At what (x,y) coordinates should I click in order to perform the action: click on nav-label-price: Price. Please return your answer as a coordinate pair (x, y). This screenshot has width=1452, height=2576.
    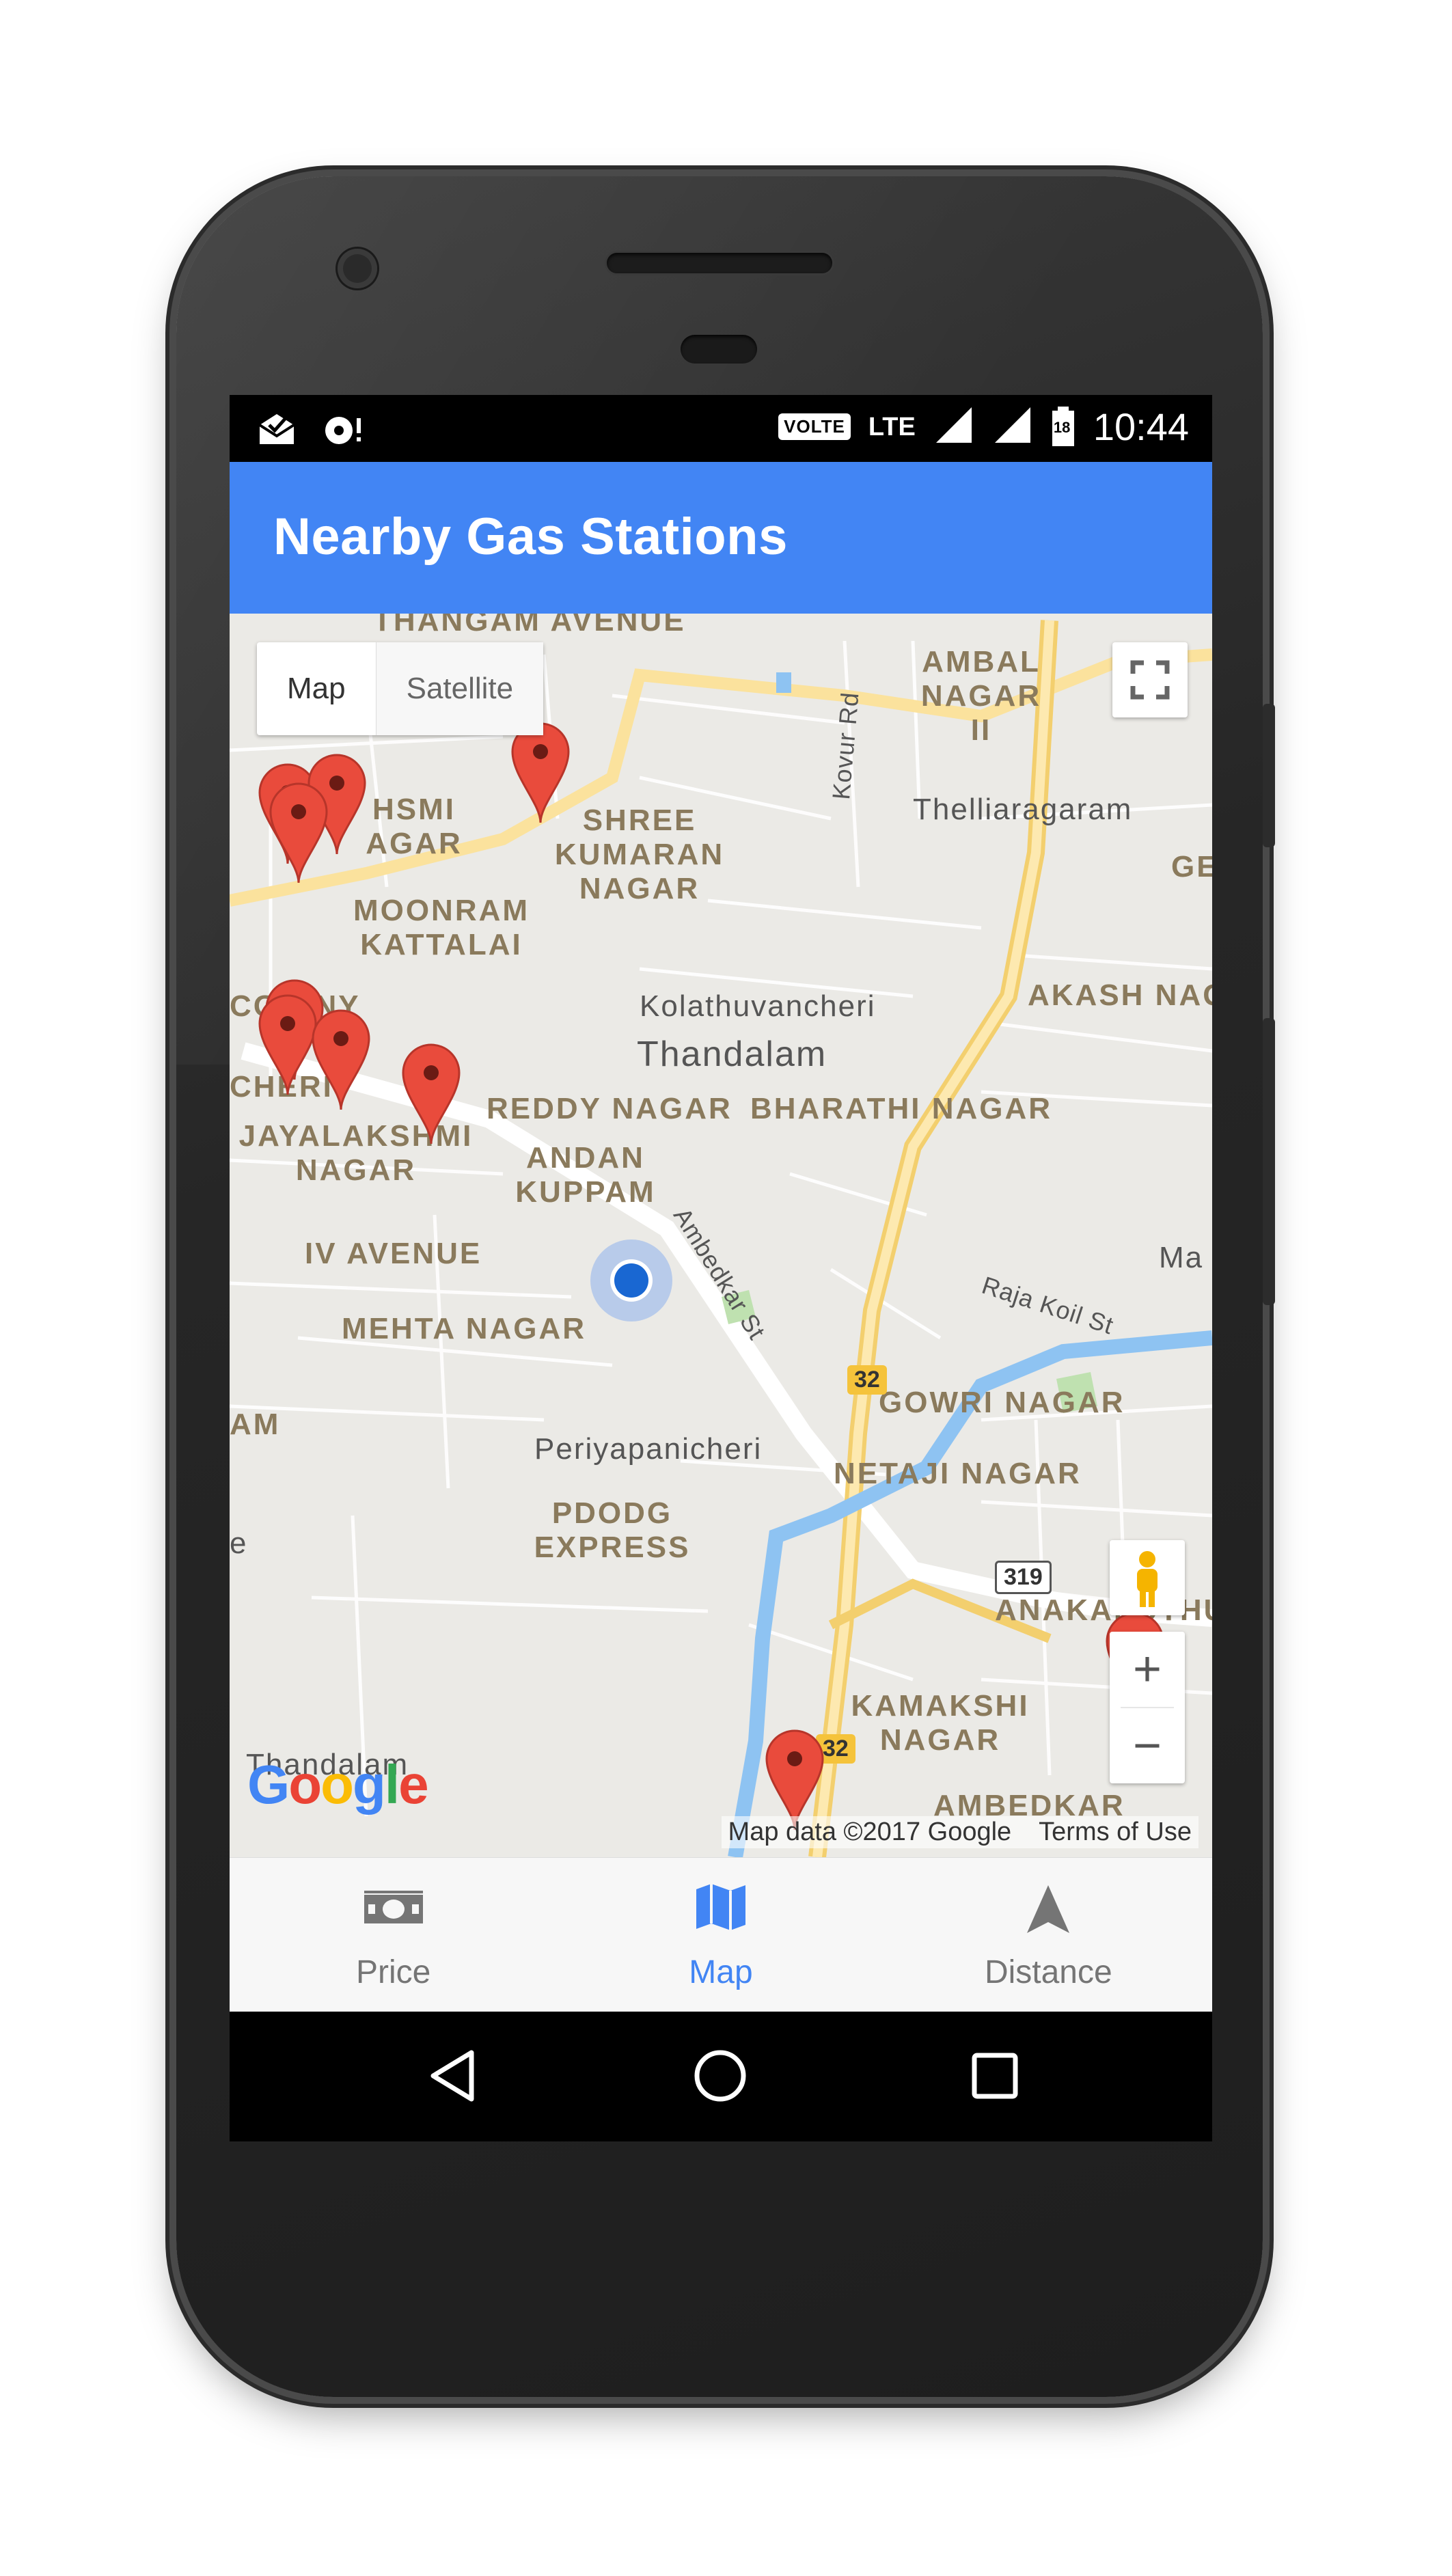
    Looking at the image, I should click on (393, 1972).